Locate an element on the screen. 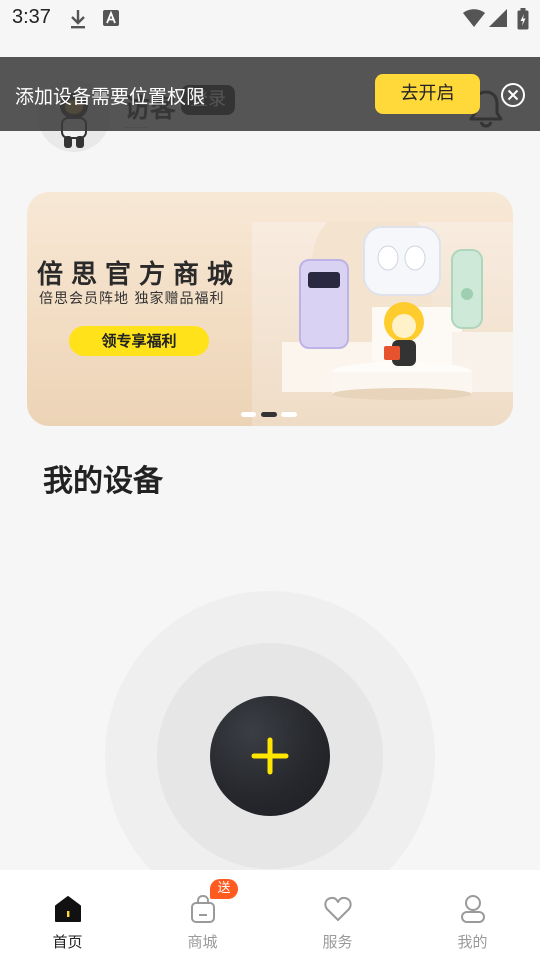 The width and height of the screenshot is (540, 960). nav-label-home: 首页 is located at coordinates (67, 942).